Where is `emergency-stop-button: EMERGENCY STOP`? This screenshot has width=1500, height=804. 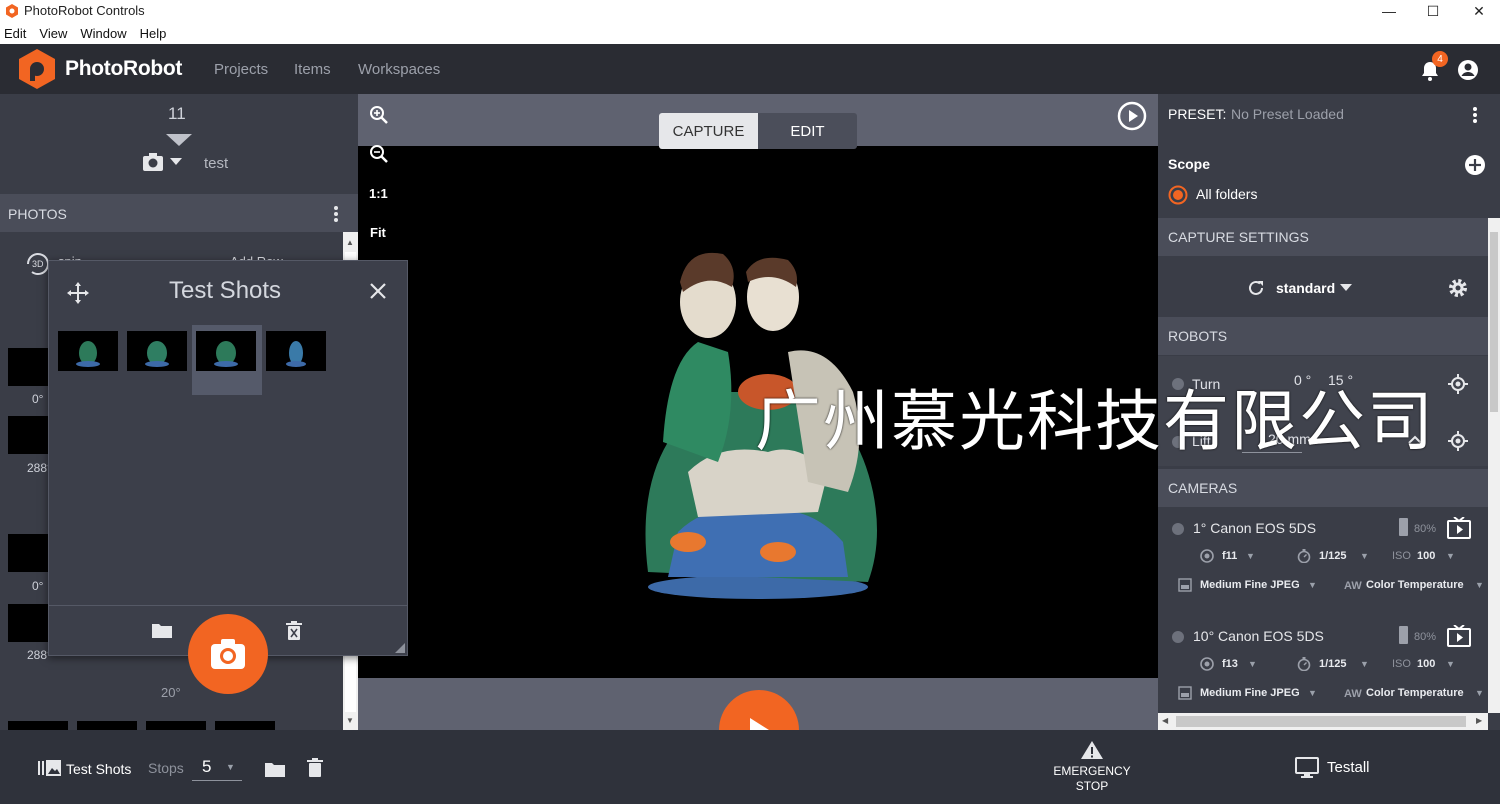
emergency-stop-button: EMERGENCY STOP is located at coordinates (1092, 779).